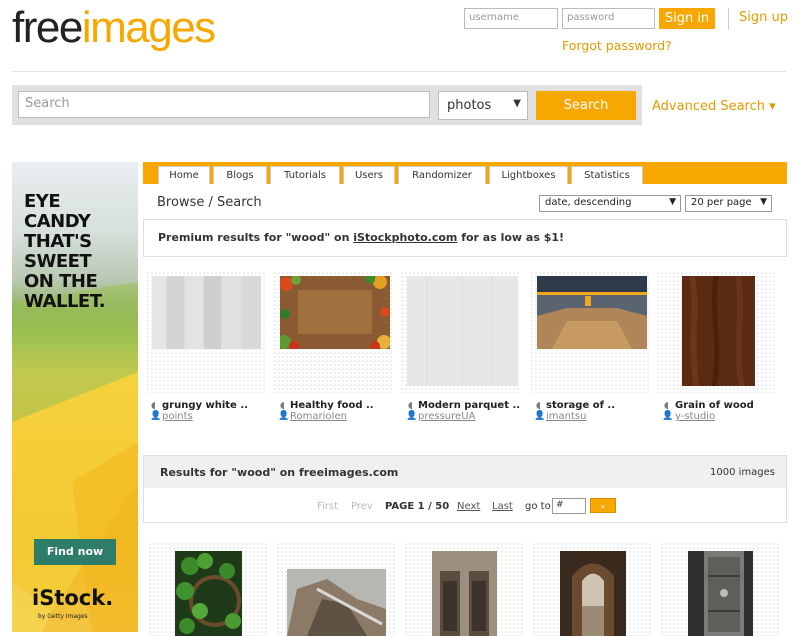 The width and height of the screenshot is (802, 636). What do you see at coordinates (728, 19) in the screenshot?
I see `header-divider` at bounding box center [728, 19].